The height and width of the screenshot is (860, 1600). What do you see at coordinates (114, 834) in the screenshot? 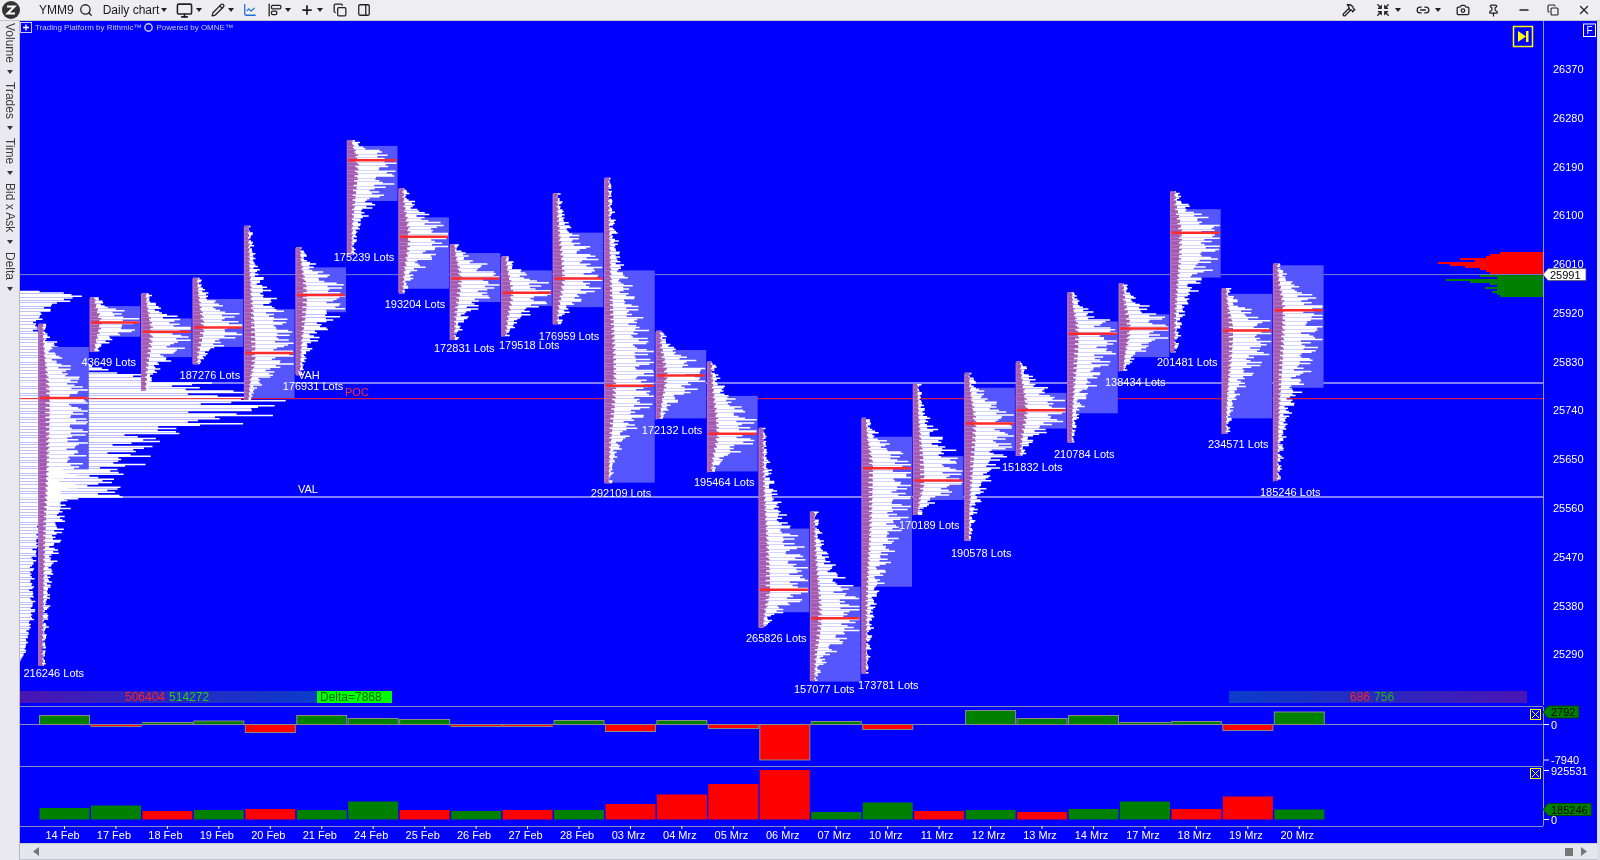
I see `date-label: 17 Feb` at bounding box center [114, 834].